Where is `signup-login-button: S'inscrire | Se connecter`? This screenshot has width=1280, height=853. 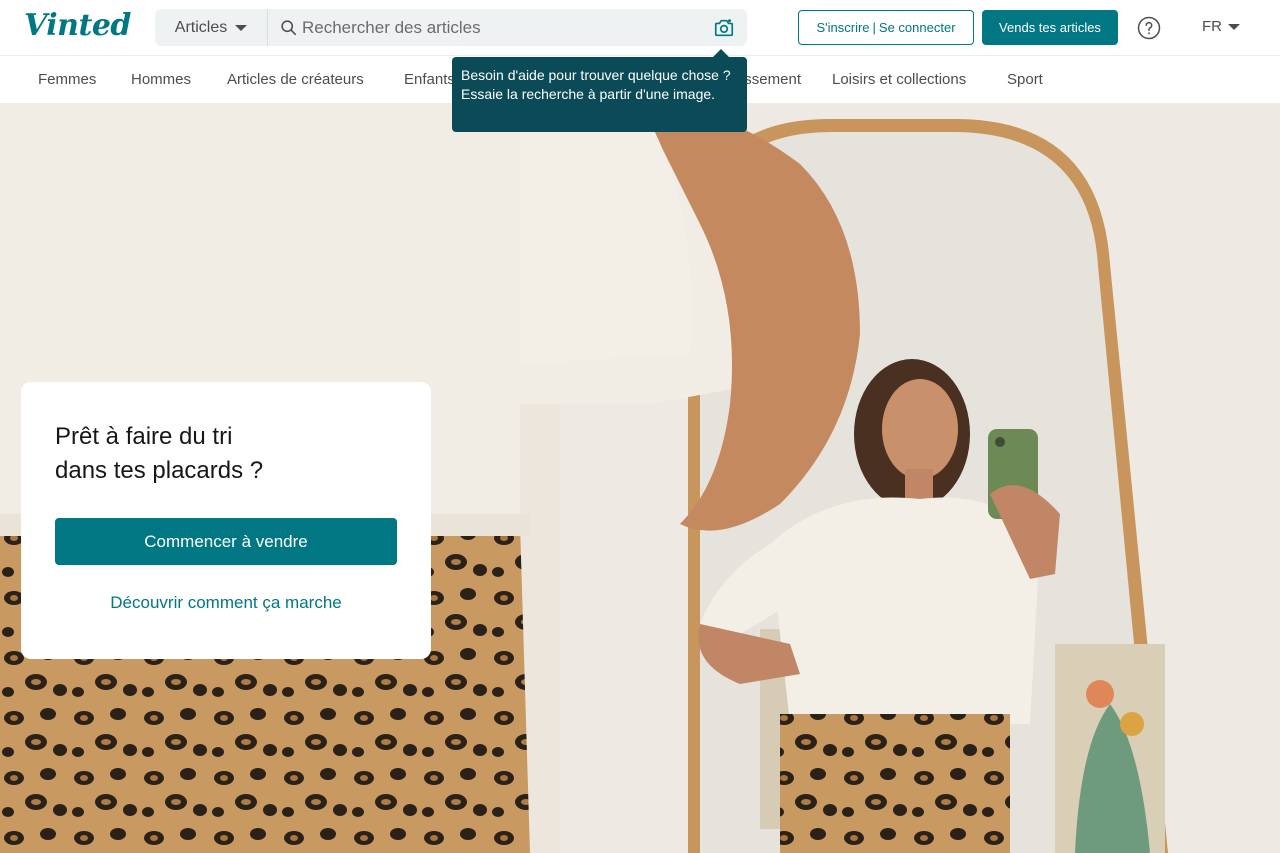
signup-login-button: S'inscrire | Se connecter is located at coordinates (886, 27).